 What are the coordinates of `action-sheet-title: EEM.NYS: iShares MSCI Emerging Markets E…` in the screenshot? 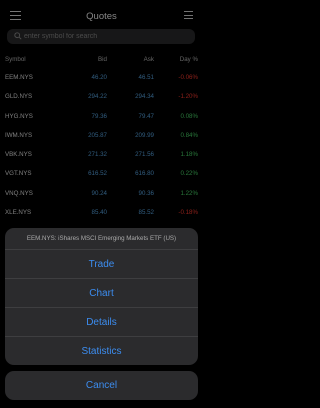 It's located at (101, 238).